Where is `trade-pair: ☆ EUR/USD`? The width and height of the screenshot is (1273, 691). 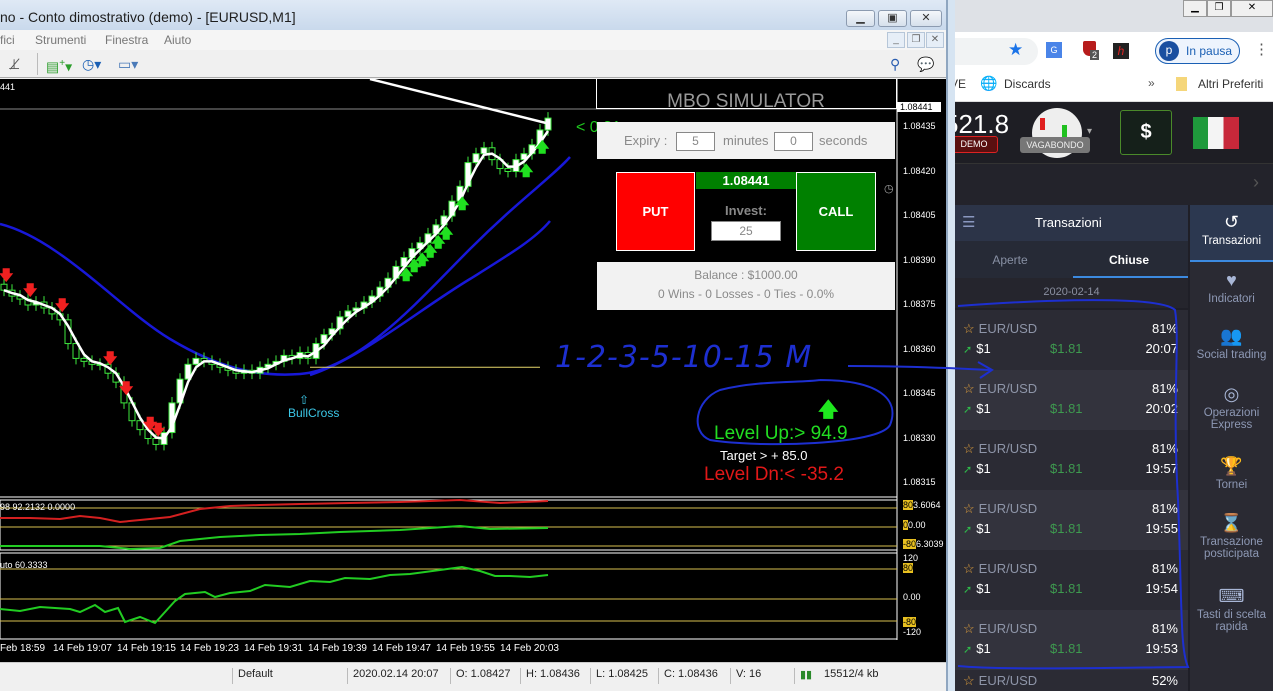
trade-pair: ☆ EUR/USD is located at coordinates (1000, 681).